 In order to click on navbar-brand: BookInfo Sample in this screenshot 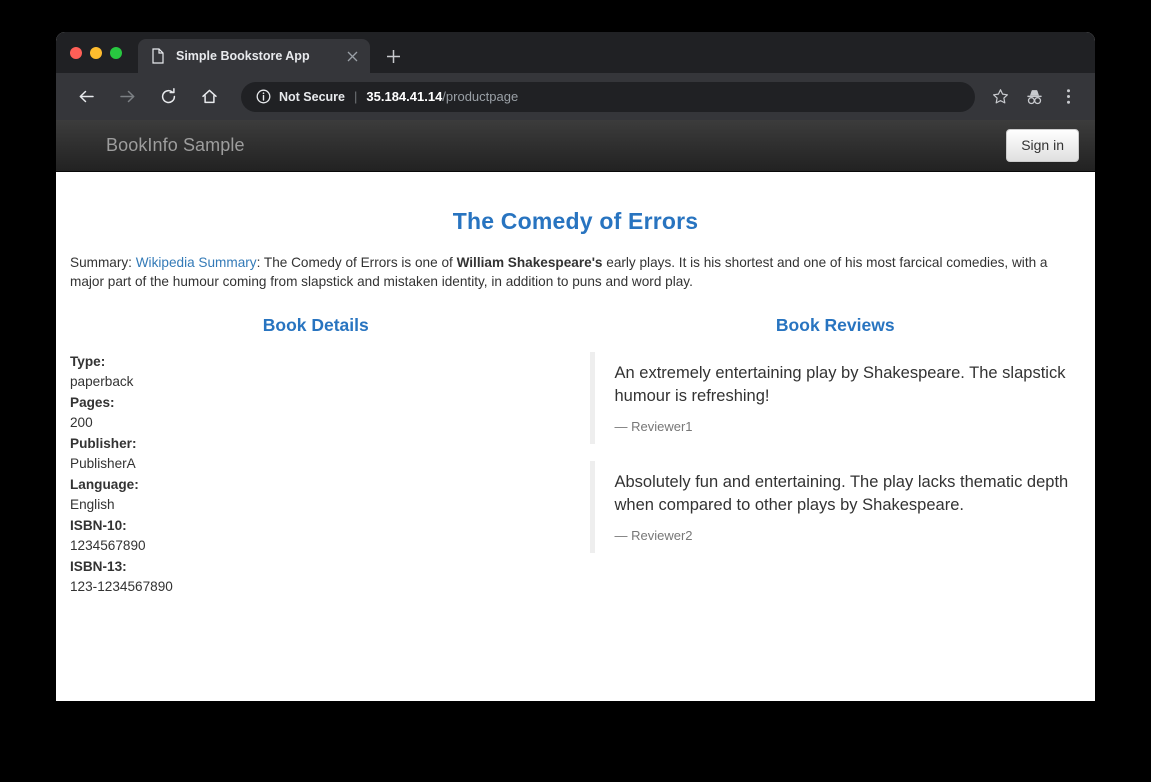, I will do `click(175, 145)`.